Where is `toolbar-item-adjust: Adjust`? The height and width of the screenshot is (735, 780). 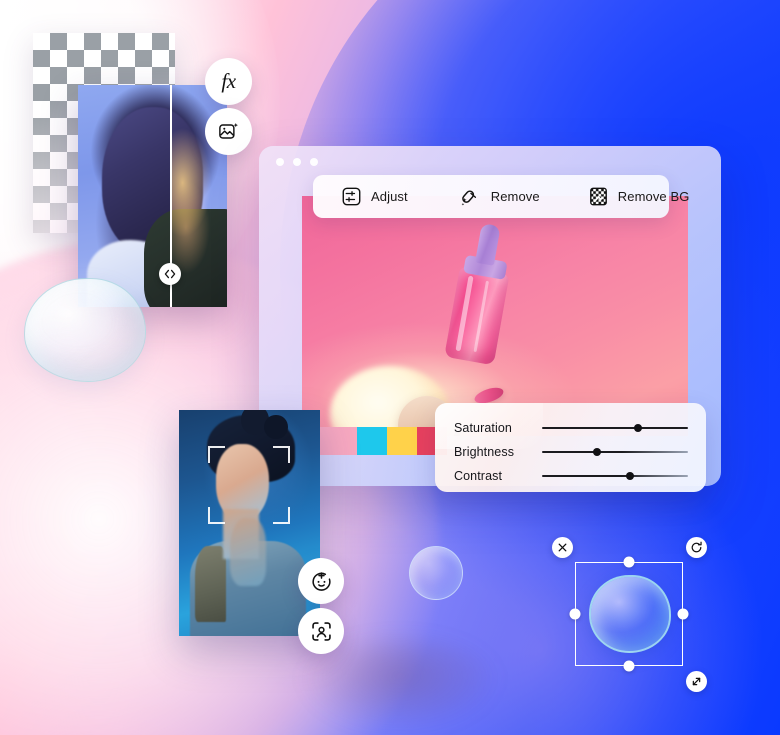 toolbar-item-adjust: Adjust is located at coordinates (374, 196).